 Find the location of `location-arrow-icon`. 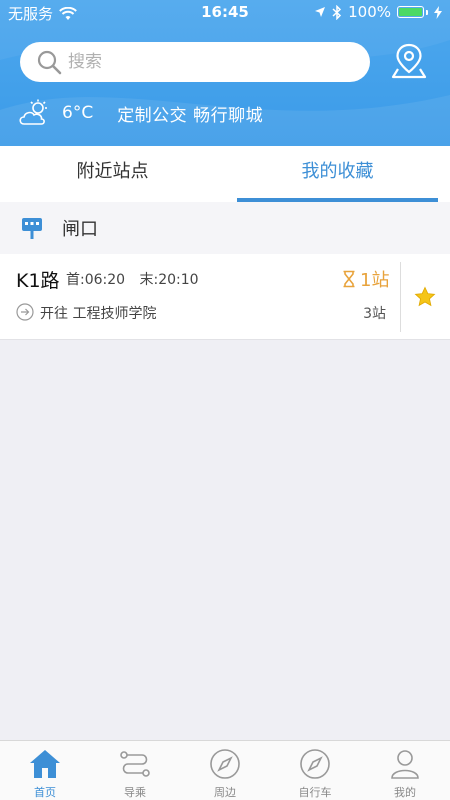

location-arrow-icon is located at coordinates (320, 12).